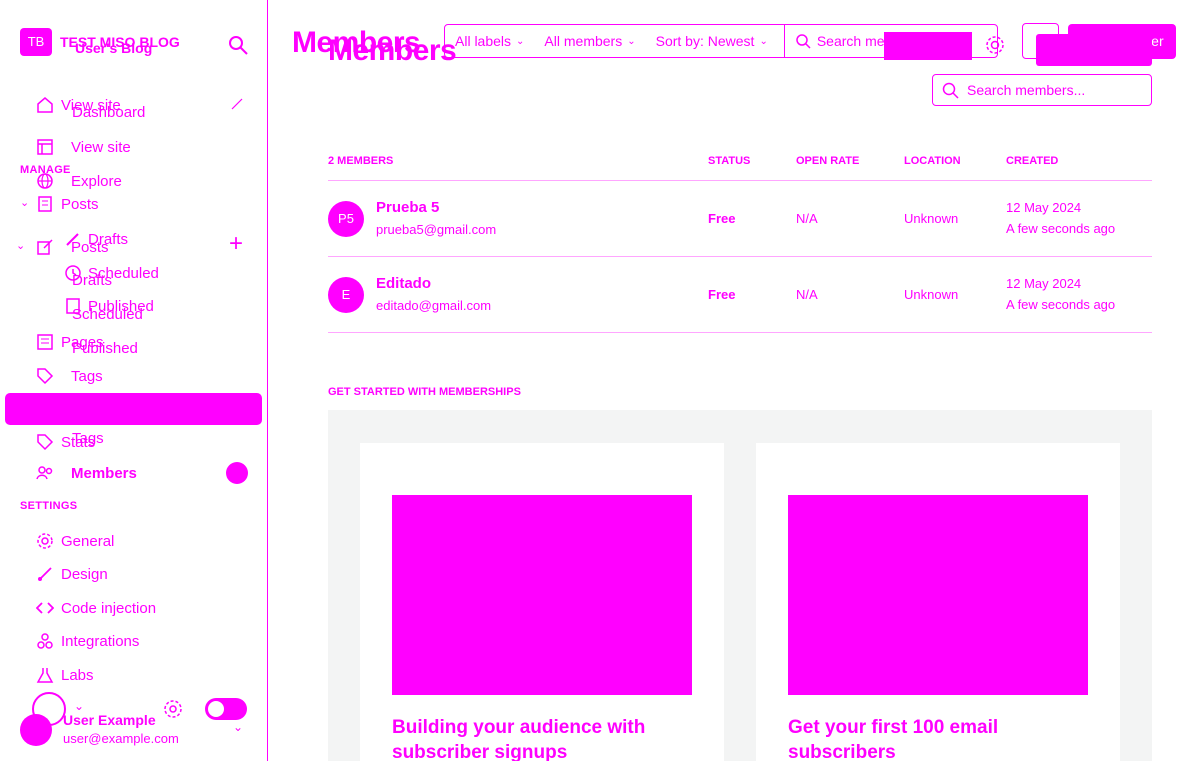 The image size is (1200, 761). I want to click on sidebar-item-members: Members, so click(86, 473).